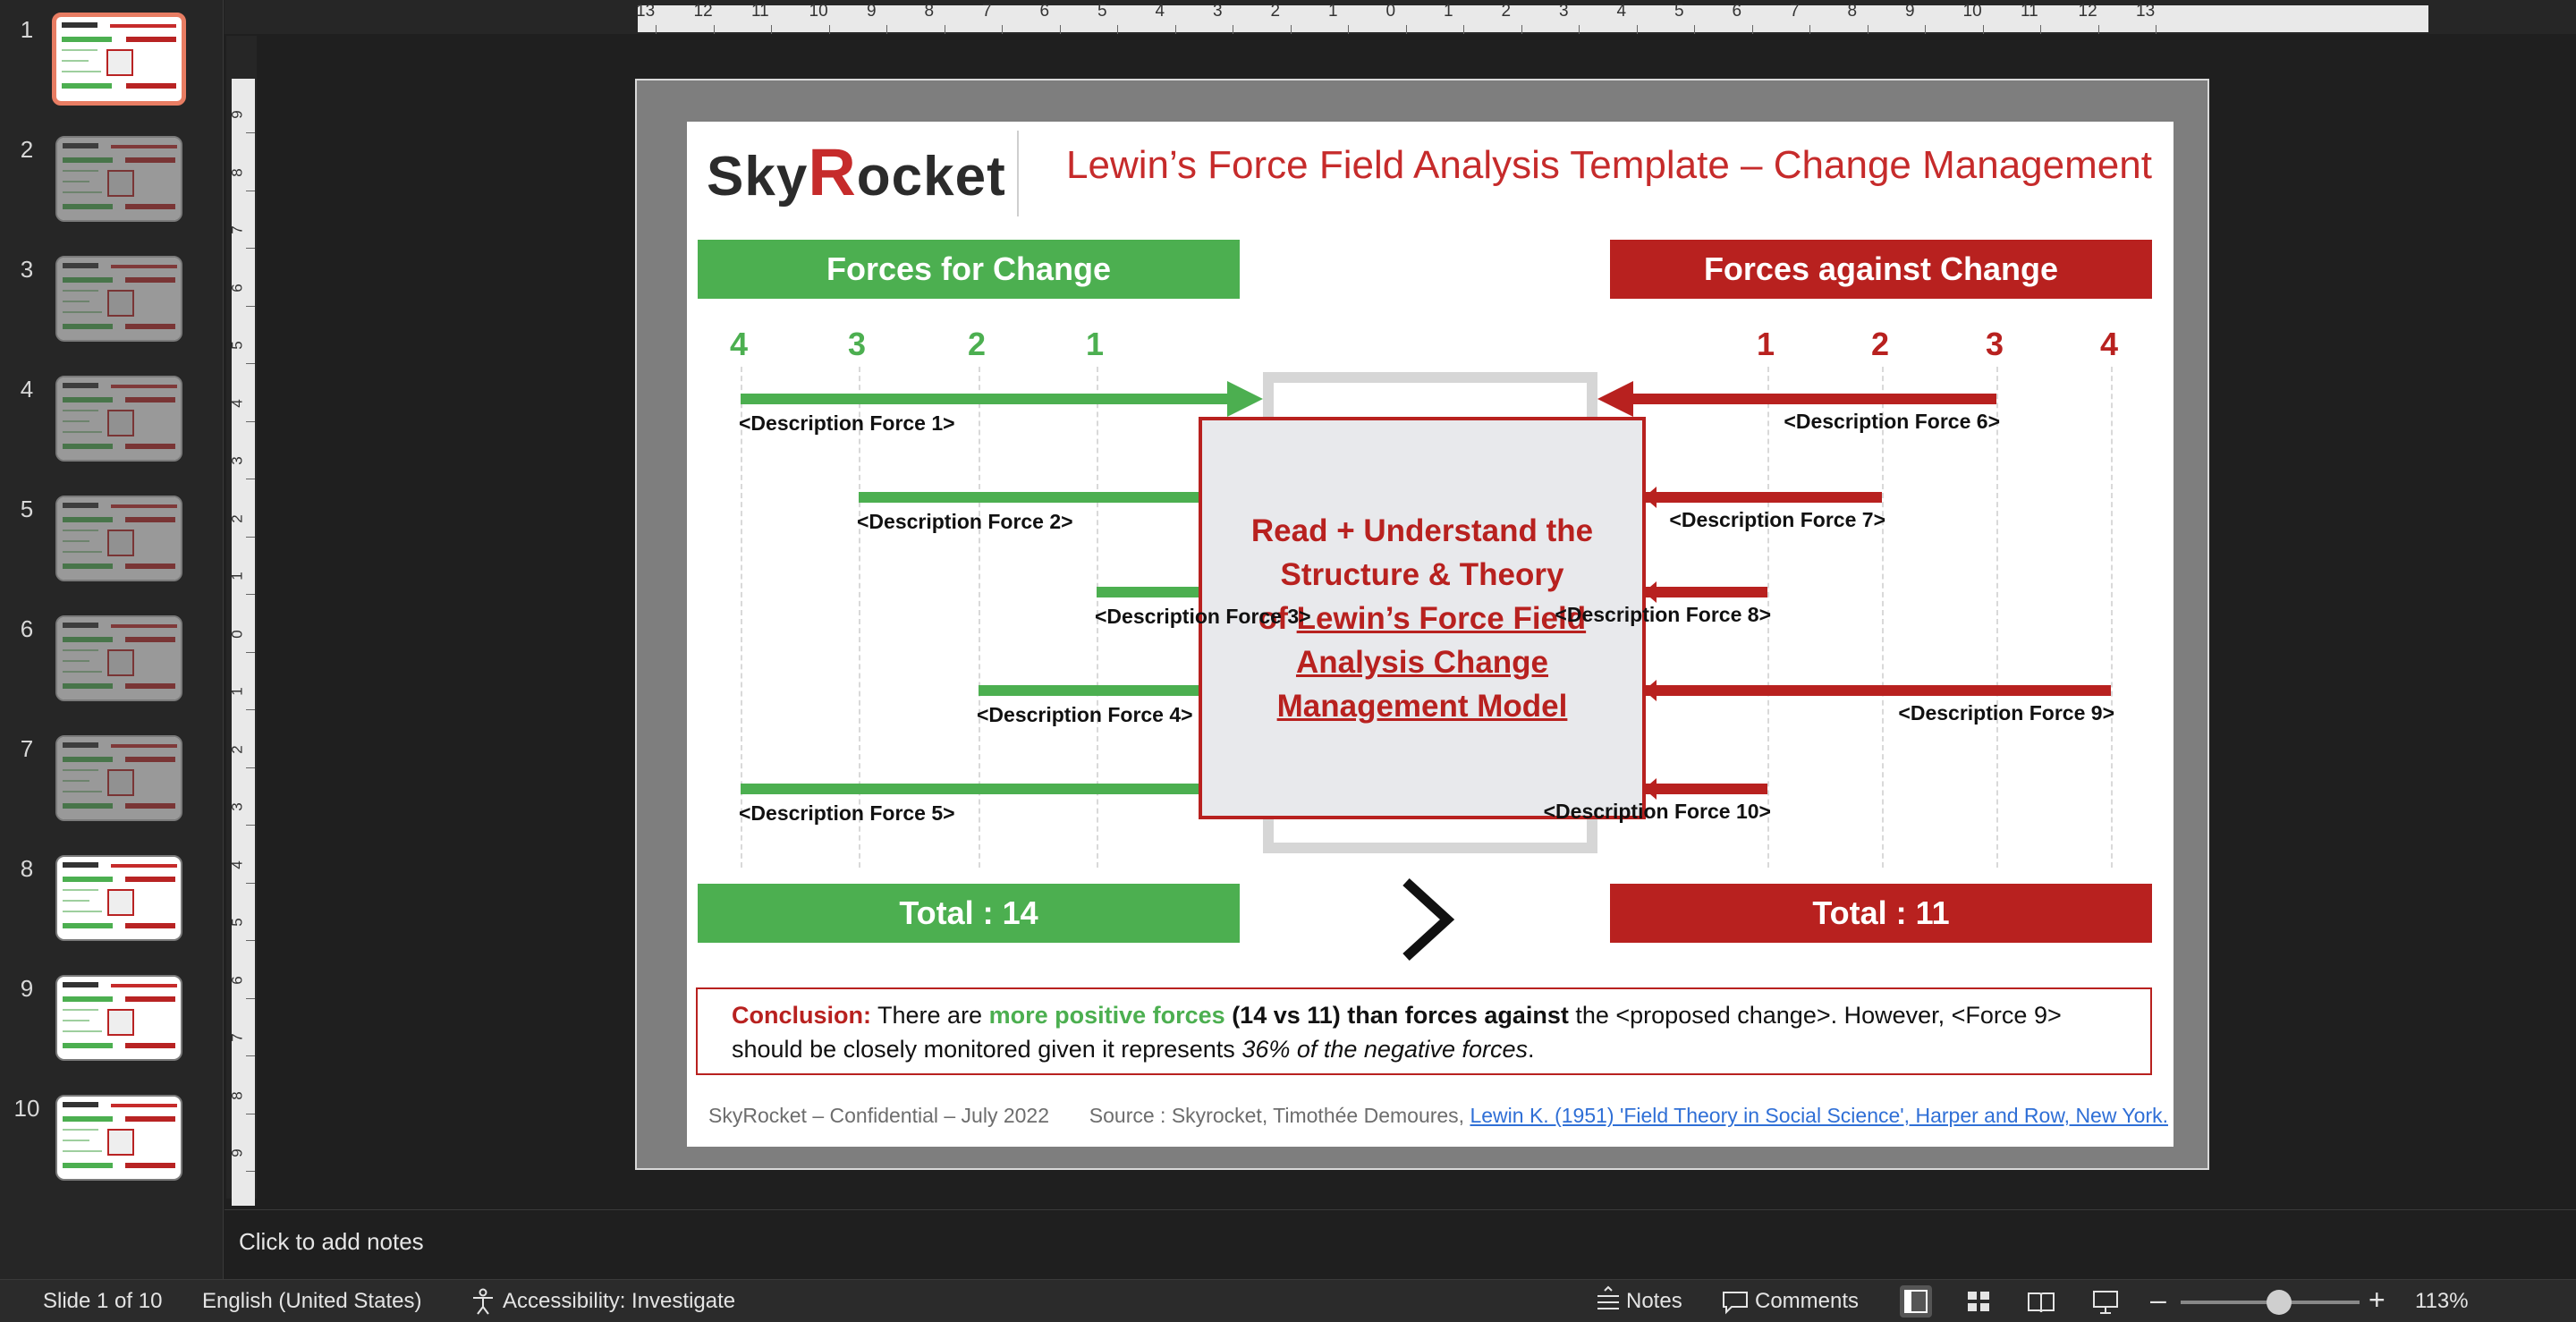 Image resolution: width=2576 pixels, height=1322 pixels. What do you see at coordinates (1916, 1302) in the screenshot?
I see `normal-view-icon` at bounding box center [1916, 1302].